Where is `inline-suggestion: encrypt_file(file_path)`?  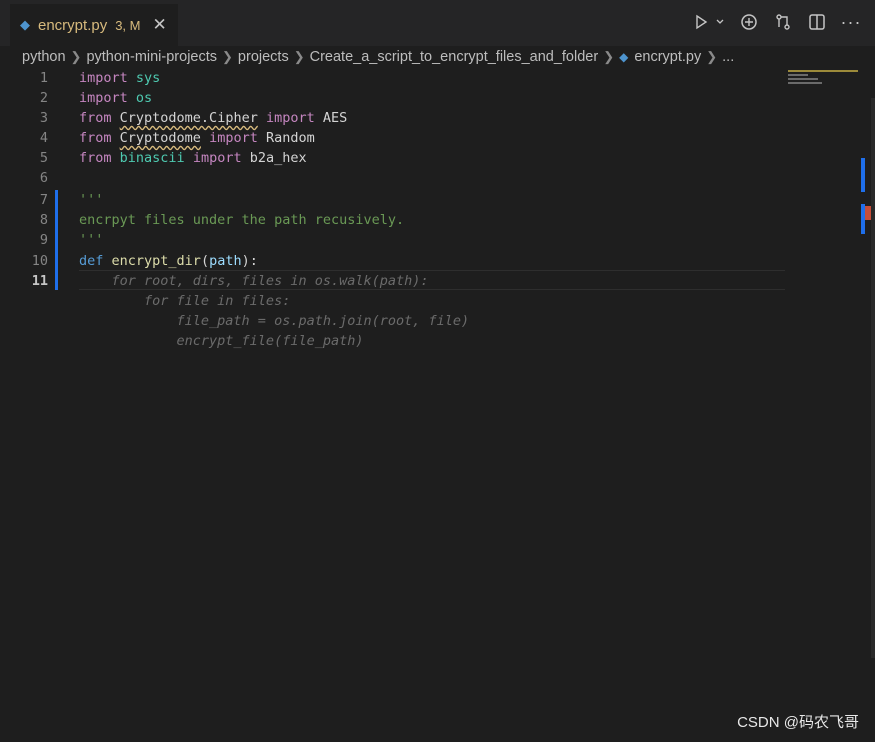
inline-suggestion: encrypt_file(file_path) is located at coordinates (221, 341).